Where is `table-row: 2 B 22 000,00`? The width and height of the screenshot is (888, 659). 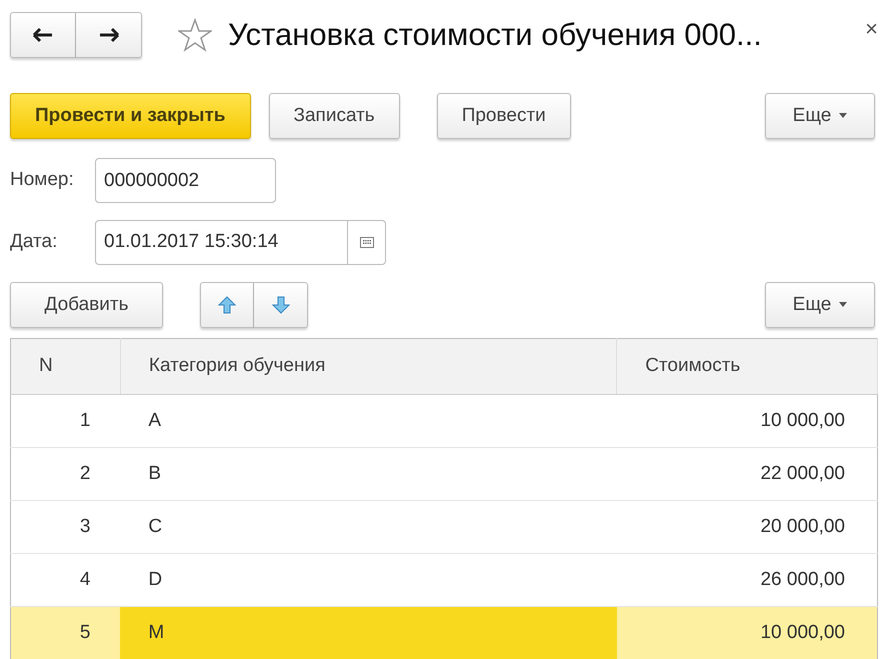 table-row: 2 B 22 000,00 is located at coordinates (444, 474).